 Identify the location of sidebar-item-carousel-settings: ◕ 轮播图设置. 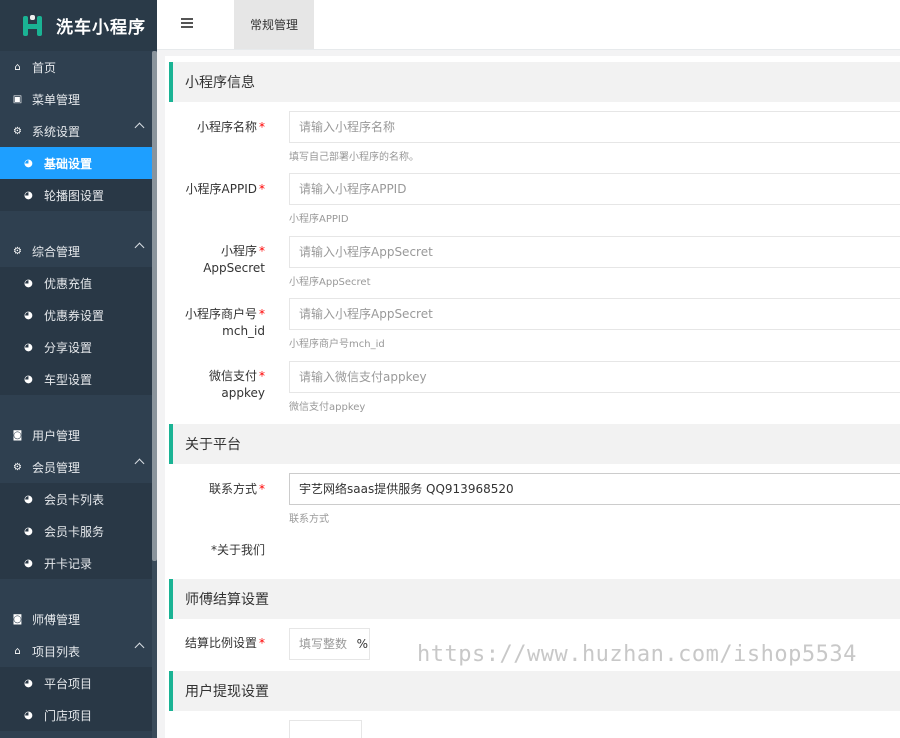
(76, 195).